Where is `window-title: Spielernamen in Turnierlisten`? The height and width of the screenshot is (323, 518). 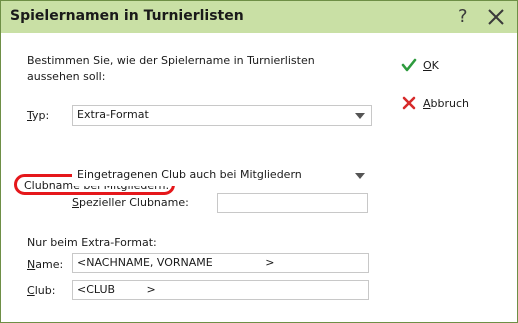
window-title: Spielernamen in Turnierlisten is located at coordinates (127, 16).